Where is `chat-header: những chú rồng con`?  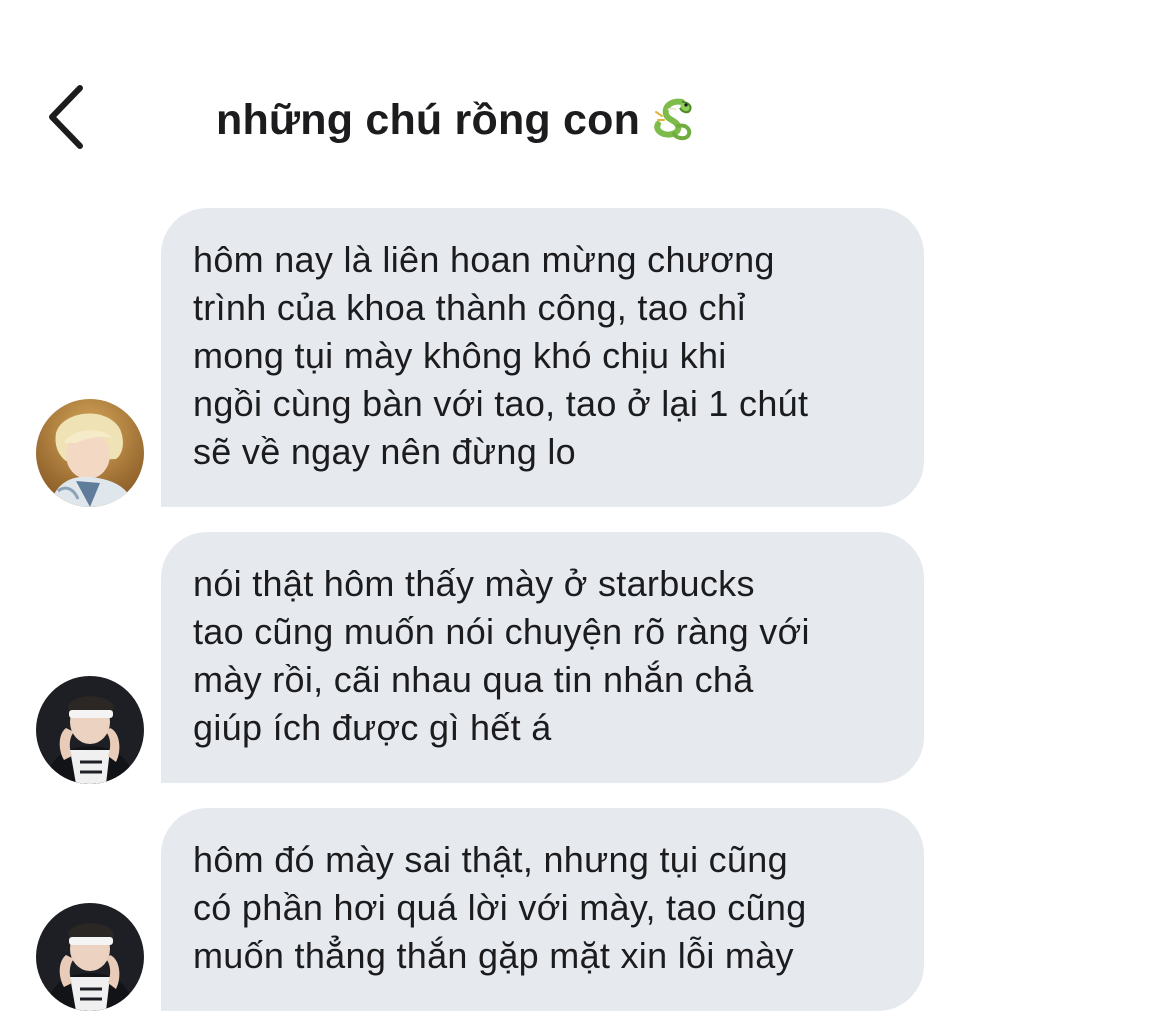
chat-header: những chú rồng con is located at coordinates (584, 120).